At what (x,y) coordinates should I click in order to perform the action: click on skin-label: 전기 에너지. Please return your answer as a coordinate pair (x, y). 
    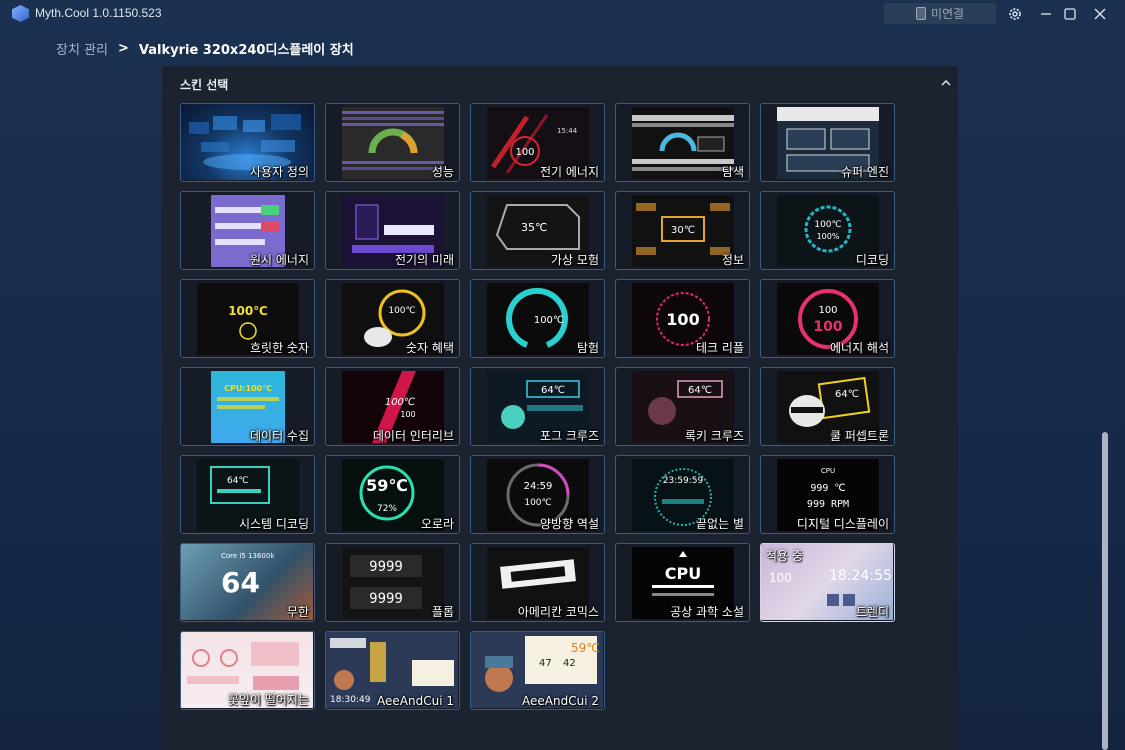
    Looking at the image, I should click on (569, 172).